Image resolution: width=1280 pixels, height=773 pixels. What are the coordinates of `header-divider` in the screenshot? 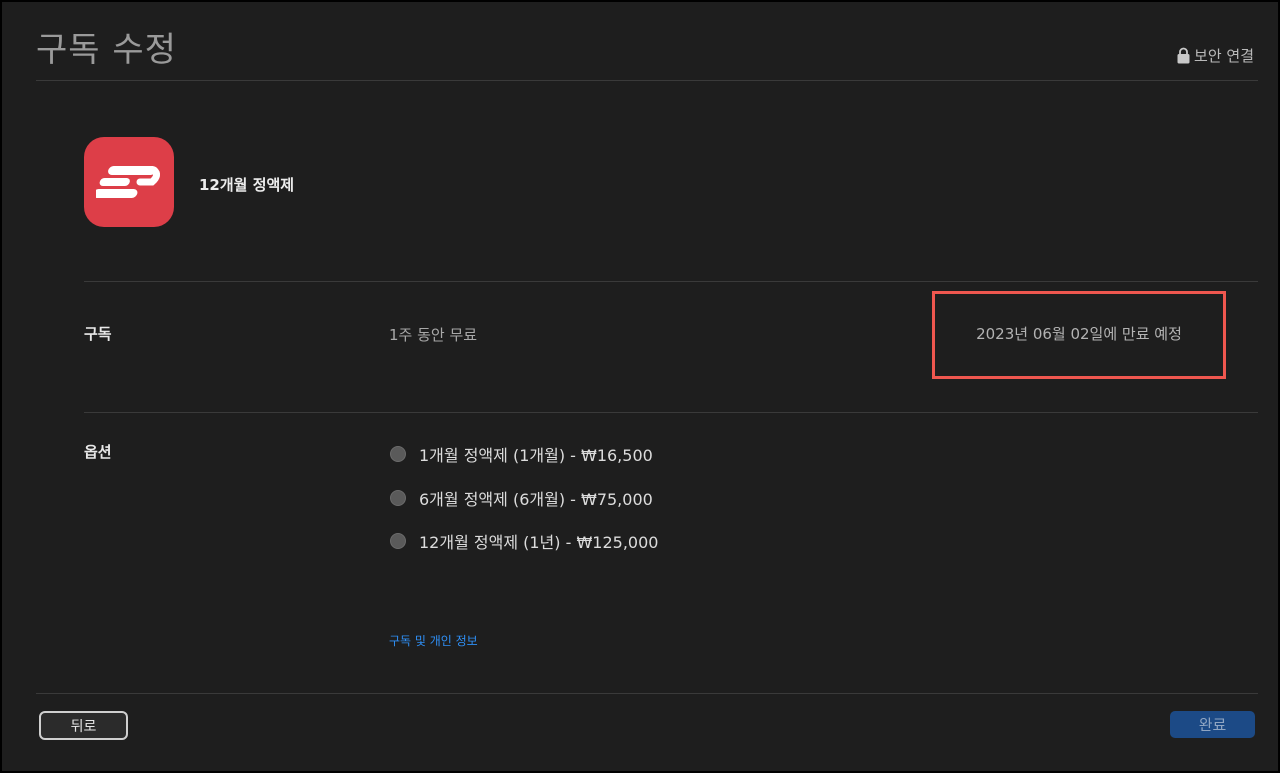 It's located at (647, 80).